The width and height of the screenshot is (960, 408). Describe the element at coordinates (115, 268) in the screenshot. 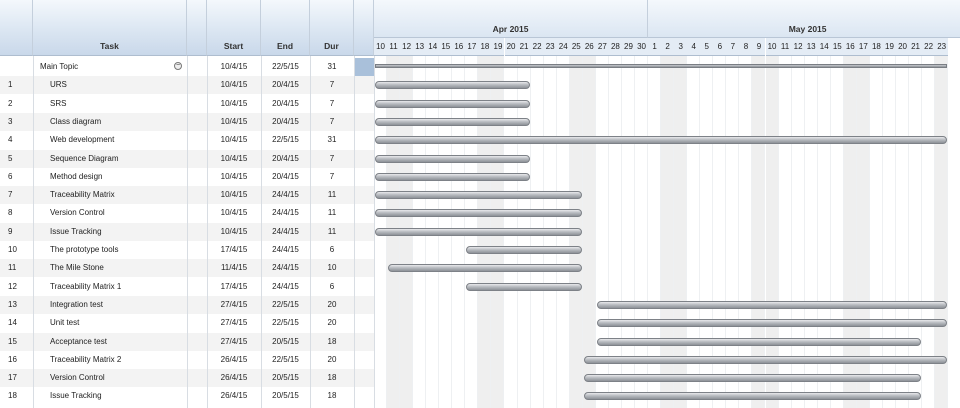

I see `task-name: The Mile Stone` at that location.